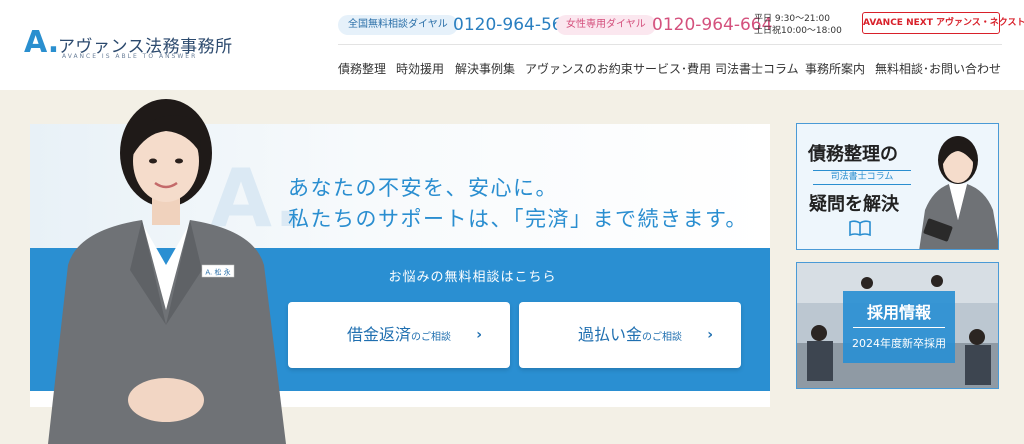 This screenshot has width=1024, height=444. I want to click on recruit-divider, so click(899, 327).